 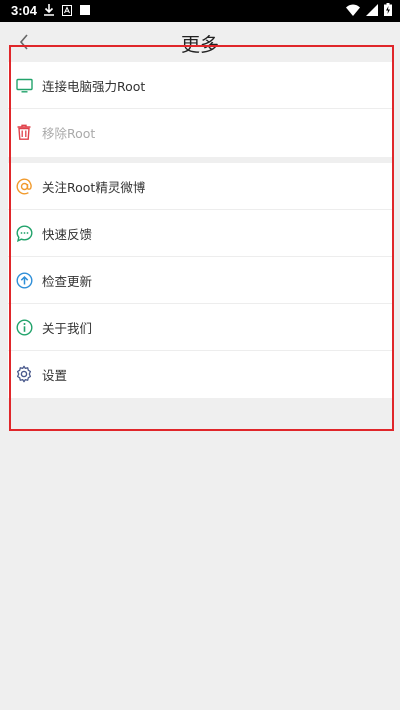 I want to click on menu-item-label: 关于我们, so click(x=67, y=328).